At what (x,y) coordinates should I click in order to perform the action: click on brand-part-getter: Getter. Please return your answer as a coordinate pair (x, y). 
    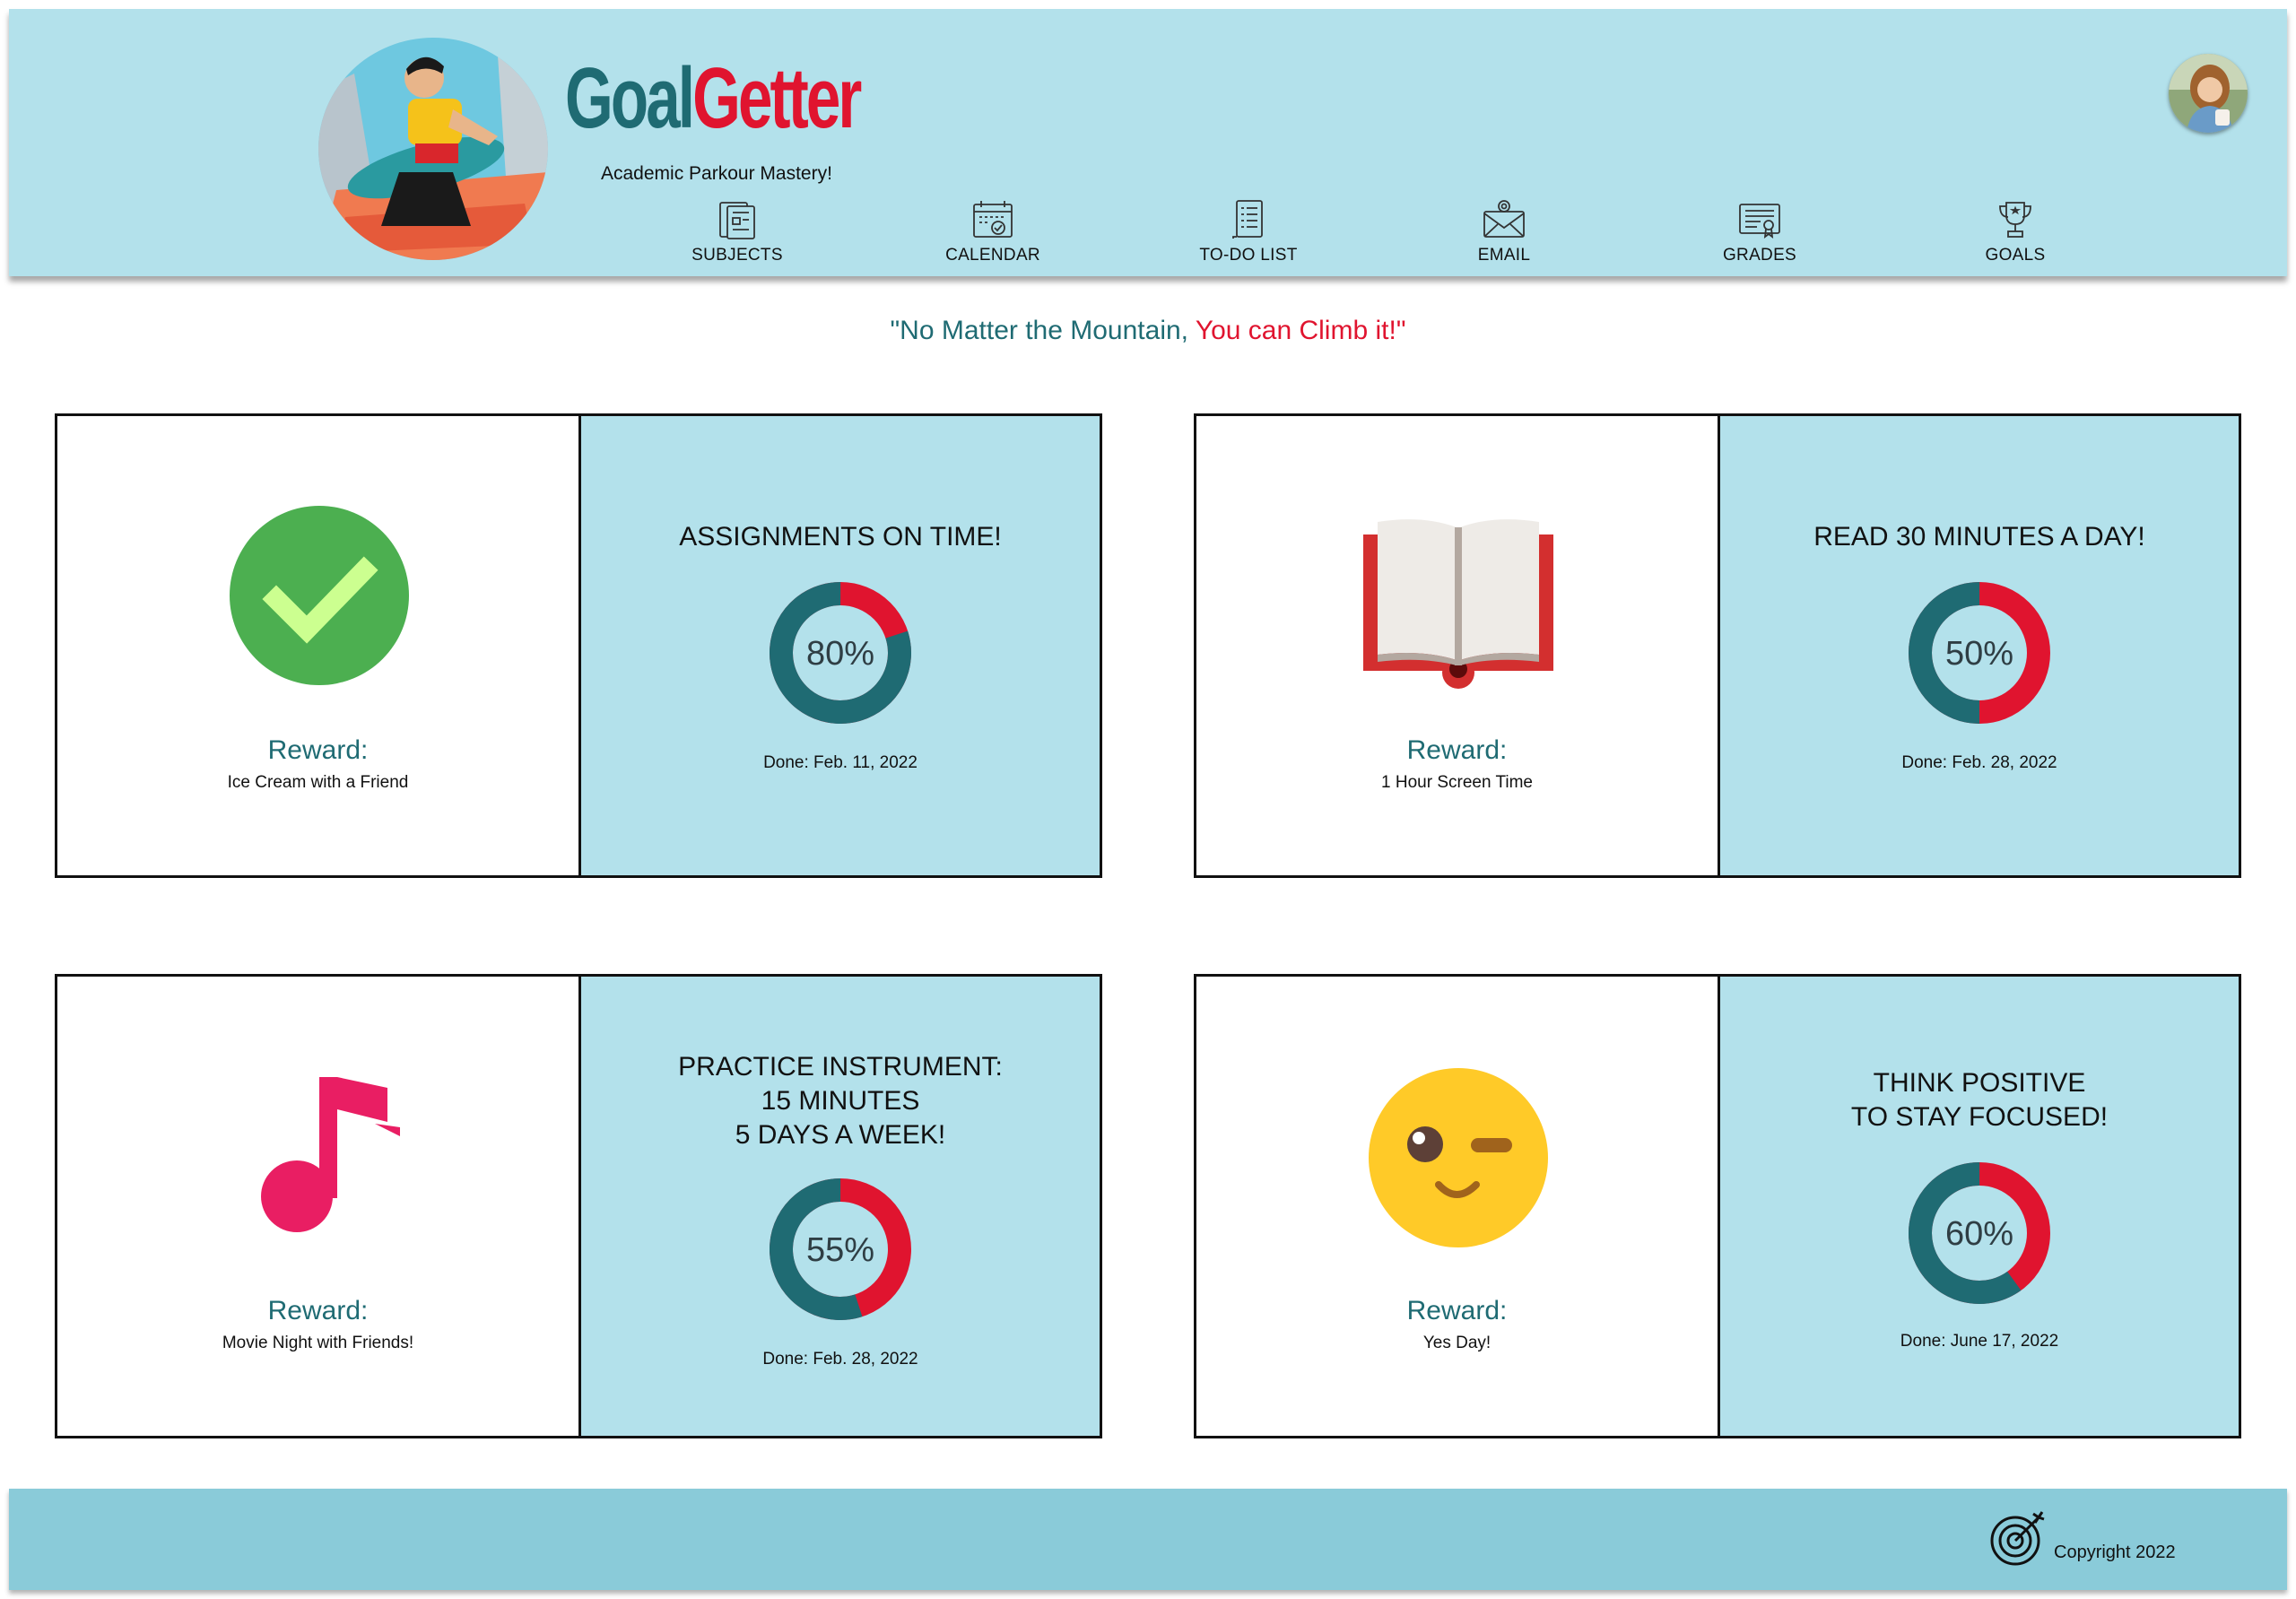
    Looking at the image, I should click on (777, 98).